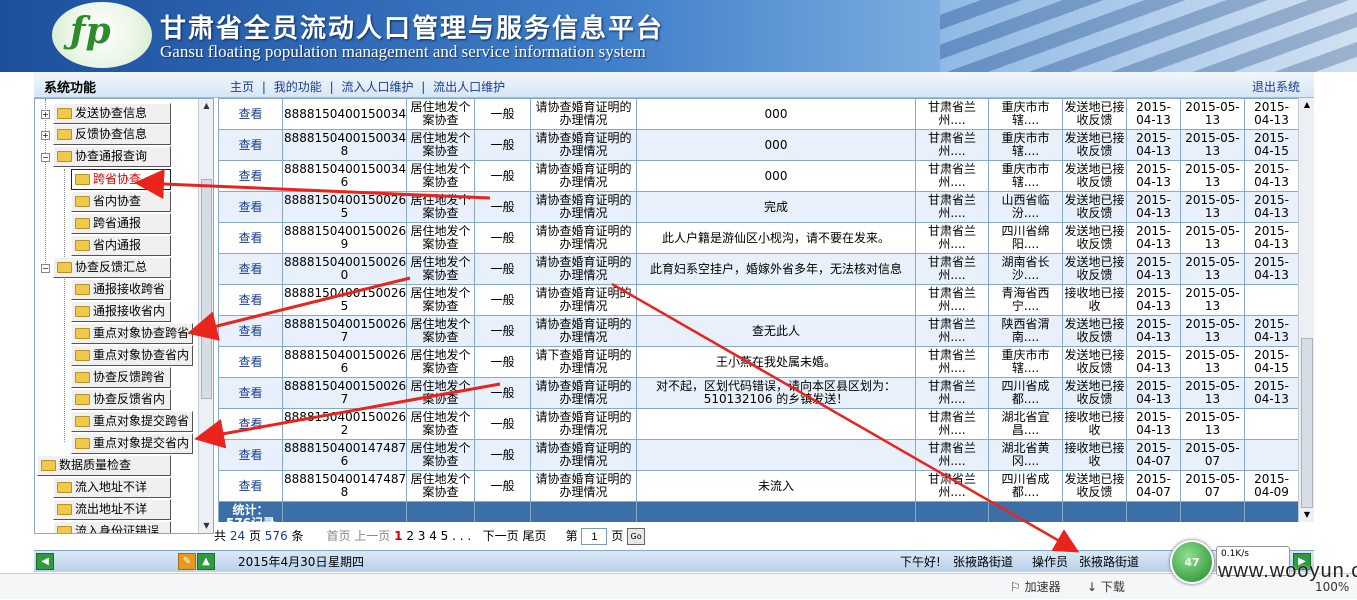 Image resolution: width=1357 pixels, height=600 pixels. What do you see at coordinates (920, 562) in the screenshot?
I see `status-greeting: 下午好!` at bounding box center [920, 562].